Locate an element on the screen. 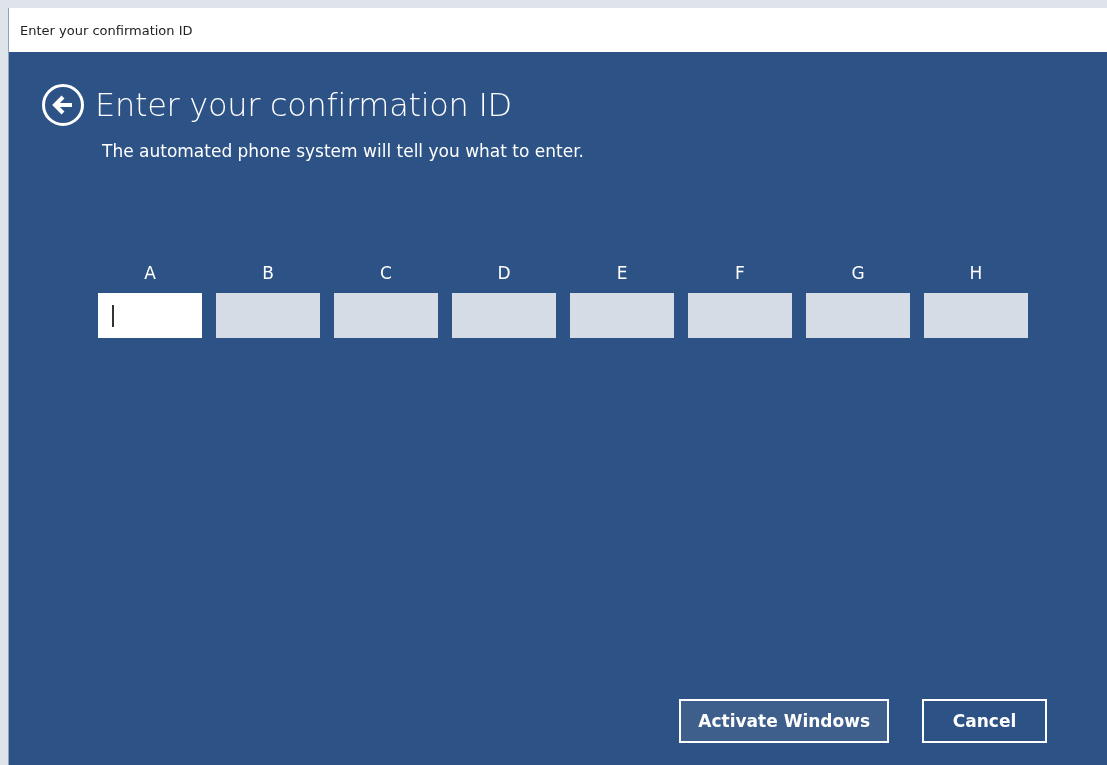 The image size is (1107, 765). field-label: E is located at coordinates (622, 273).